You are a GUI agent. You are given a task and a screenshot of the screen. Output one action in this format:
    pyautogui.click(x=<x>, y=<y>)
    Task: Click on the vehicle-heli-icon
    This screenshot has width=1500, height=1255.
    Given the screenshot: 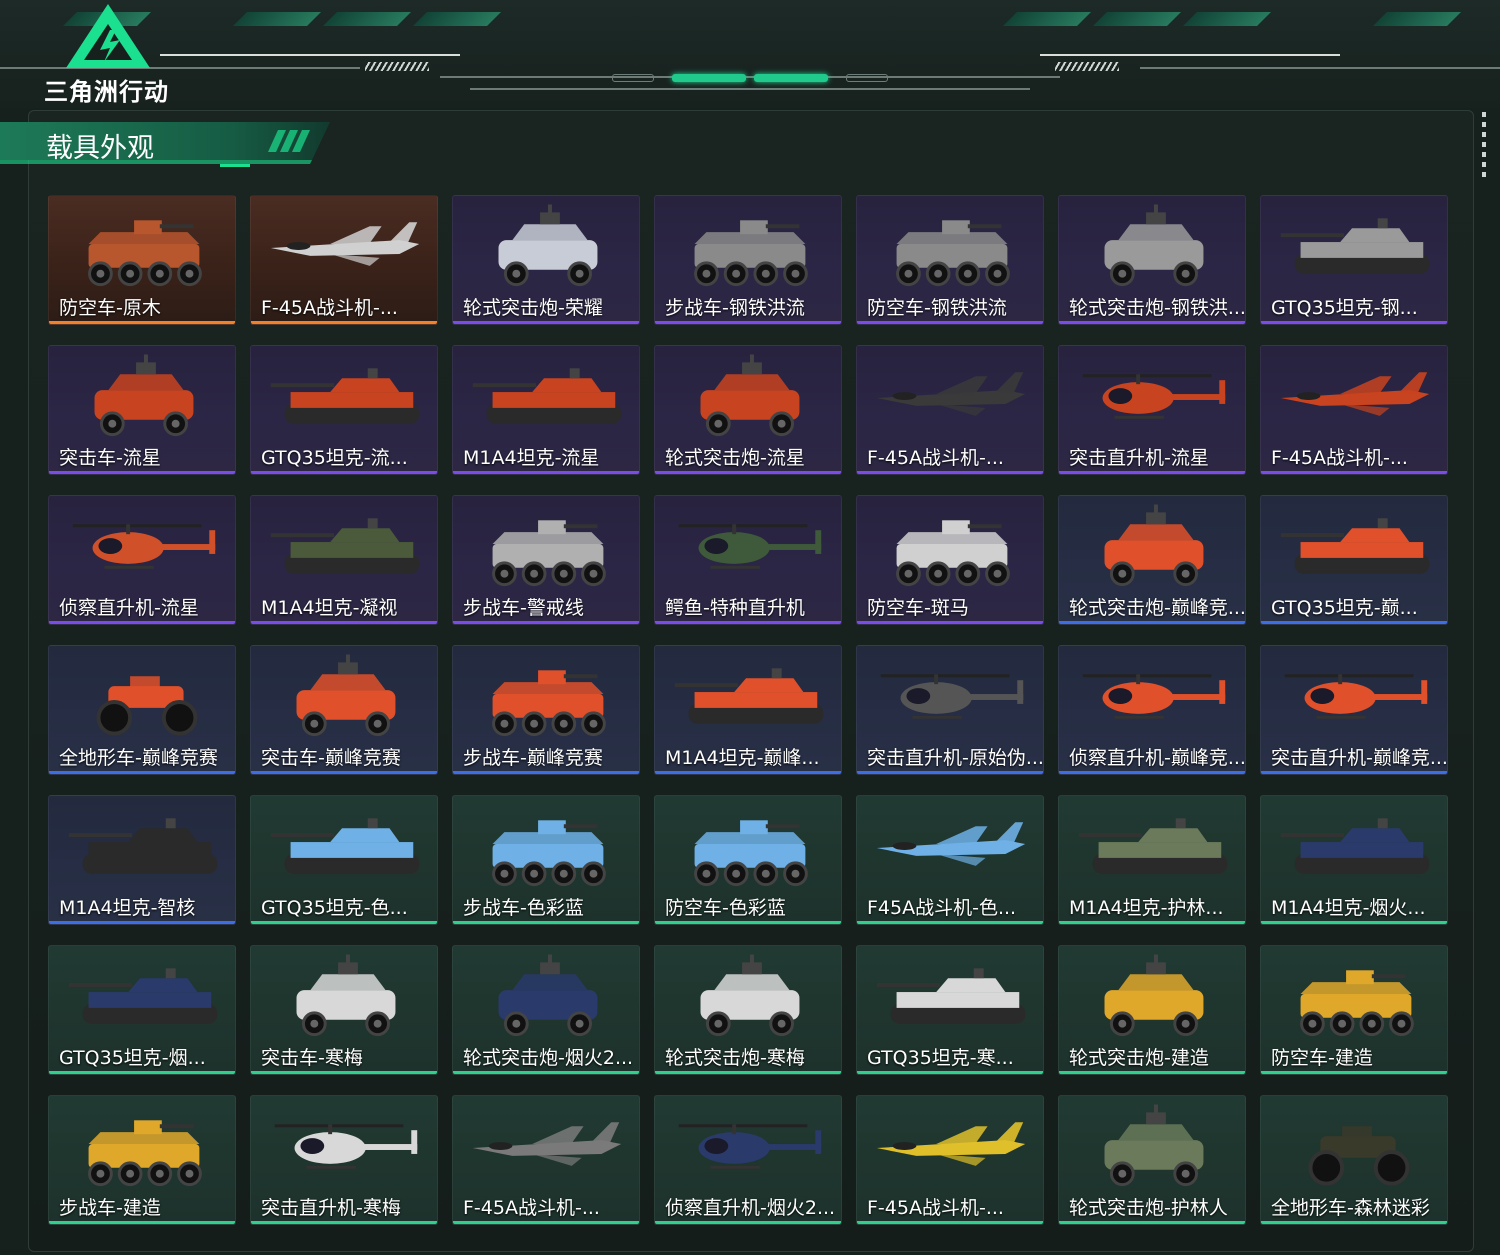 What is the action you would take?
    pyautogui.click(x=144, y=546)
    